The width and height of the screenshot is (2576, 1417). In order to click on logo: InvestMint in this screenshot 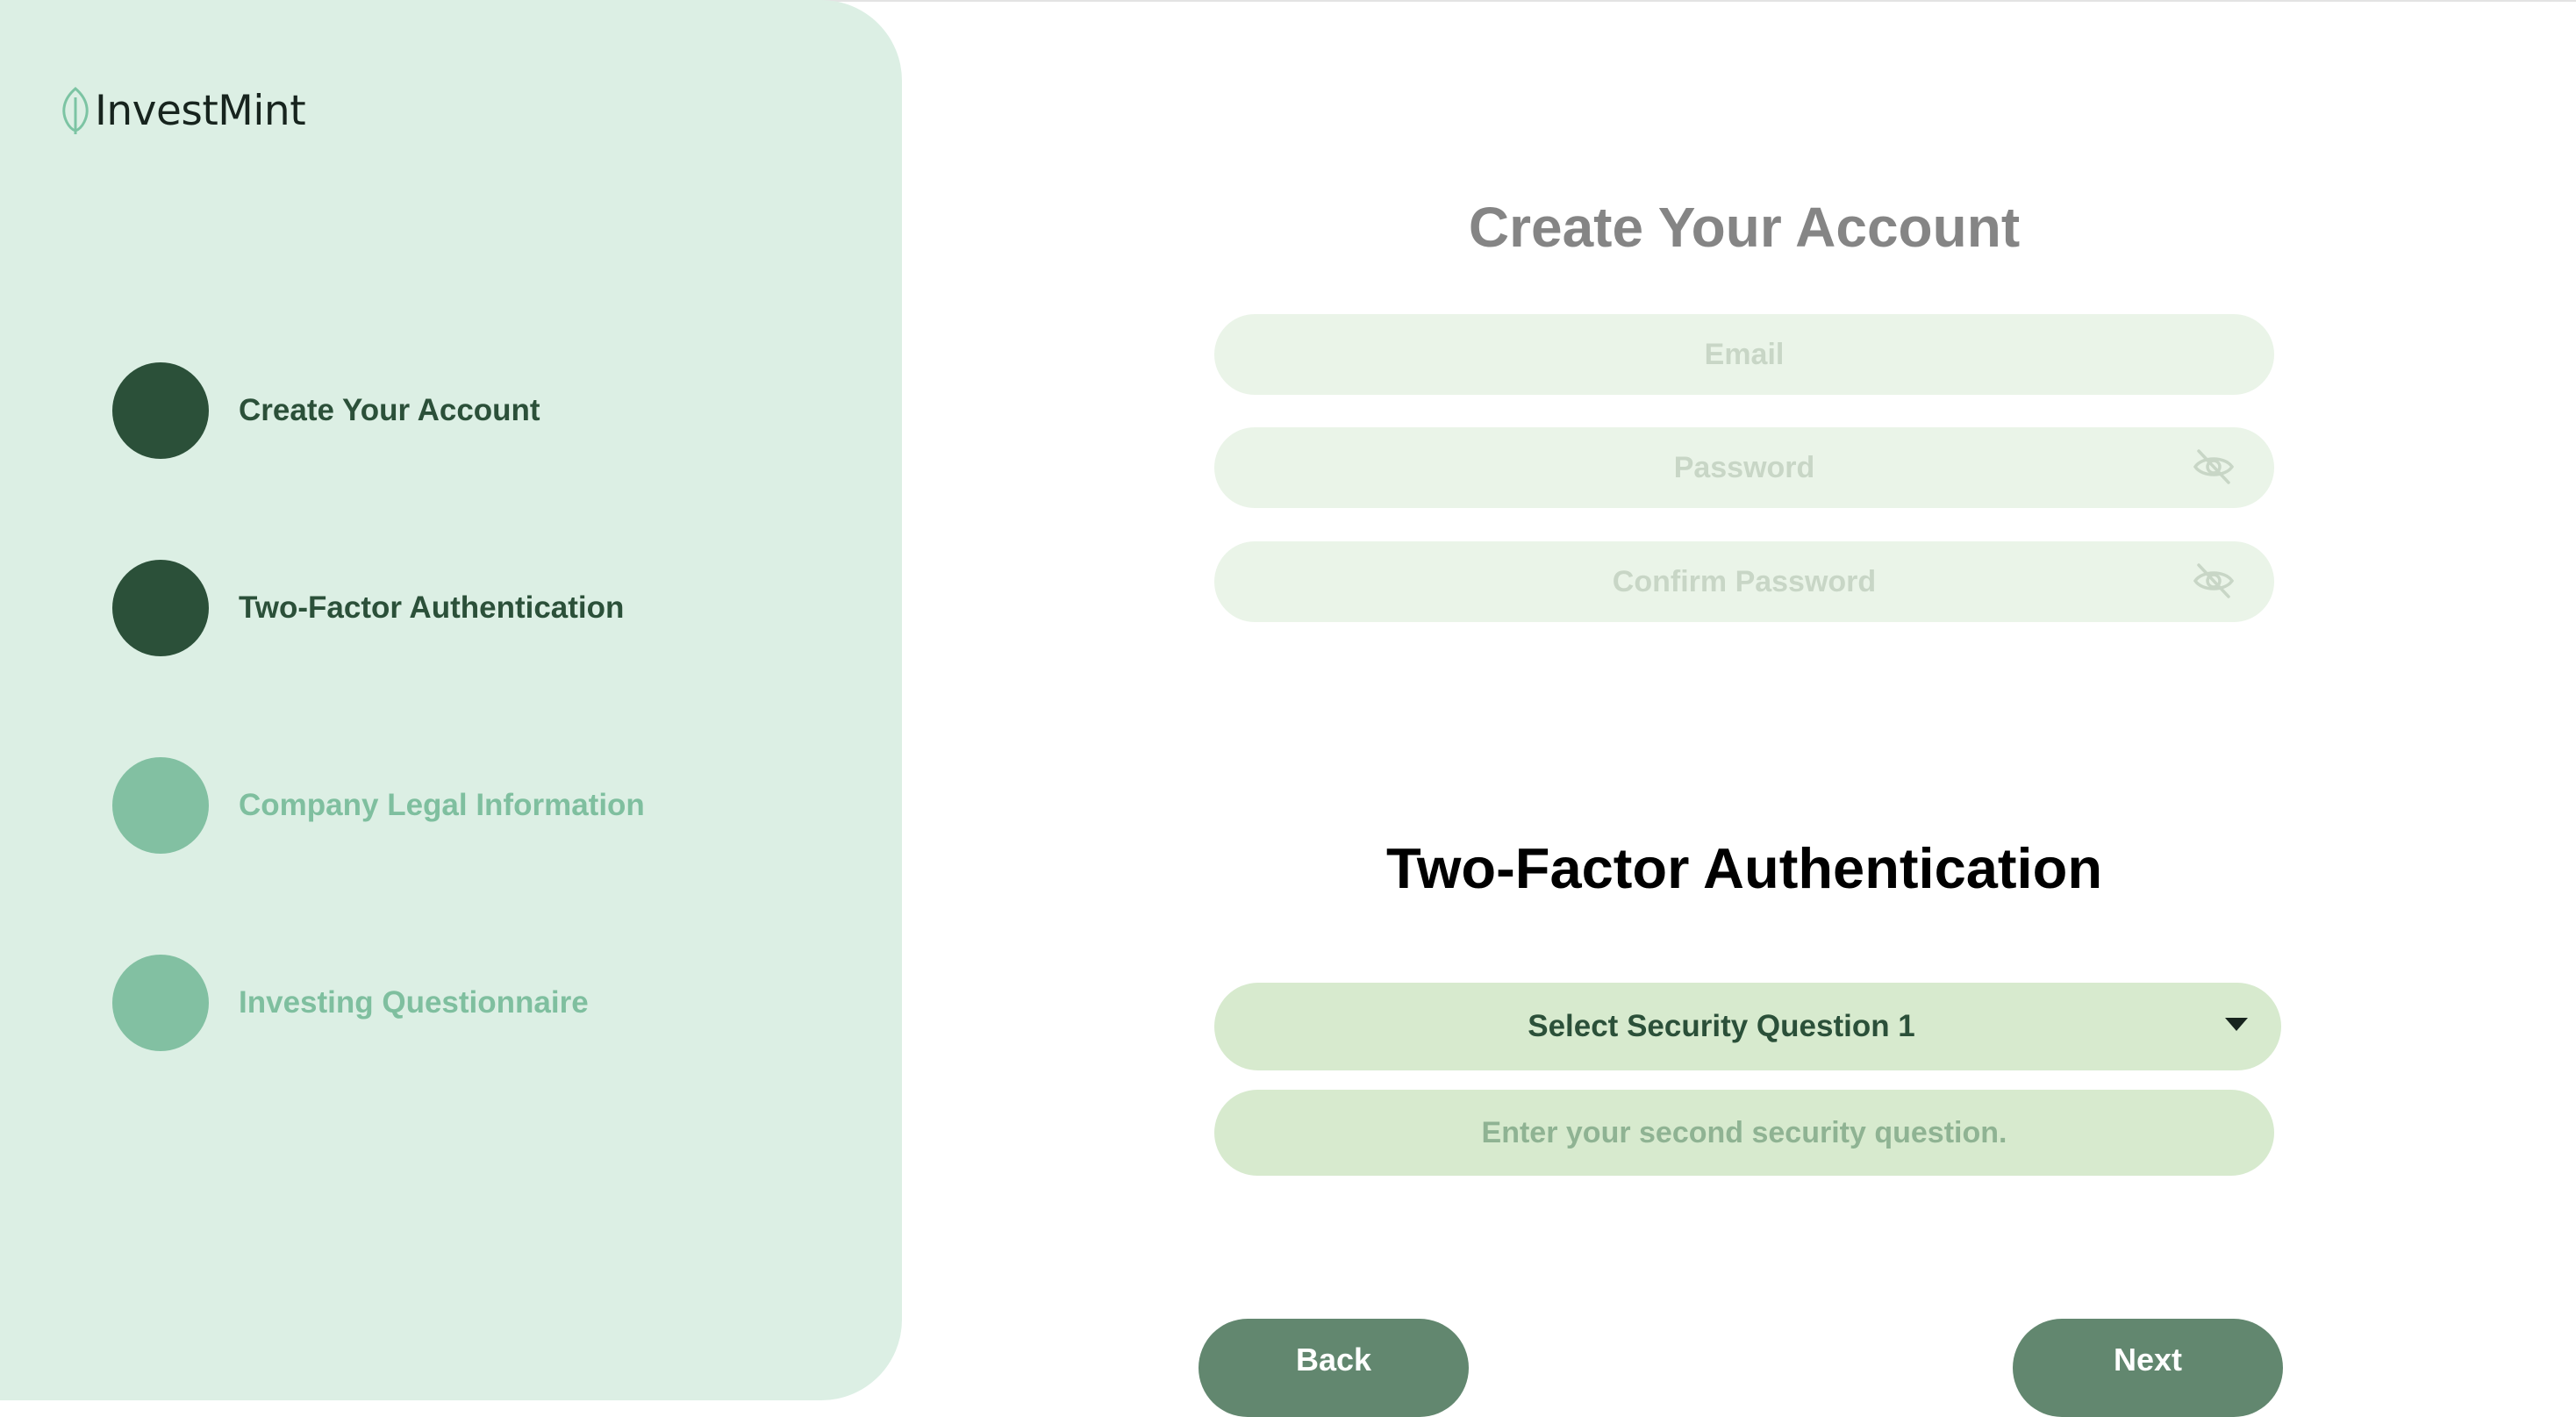, I will do `click(182, 110)`.